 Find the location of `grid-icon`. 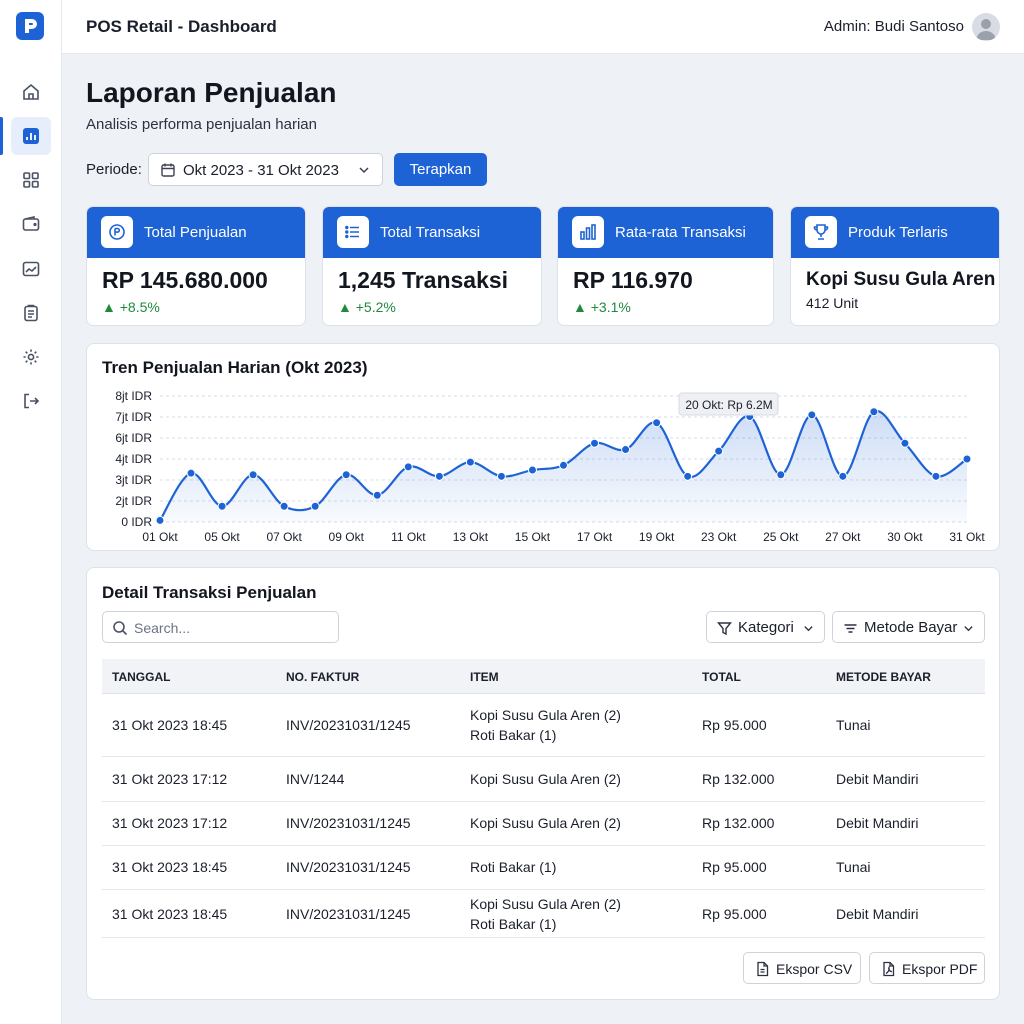

grid-icon is located at coordinates (31, 180).